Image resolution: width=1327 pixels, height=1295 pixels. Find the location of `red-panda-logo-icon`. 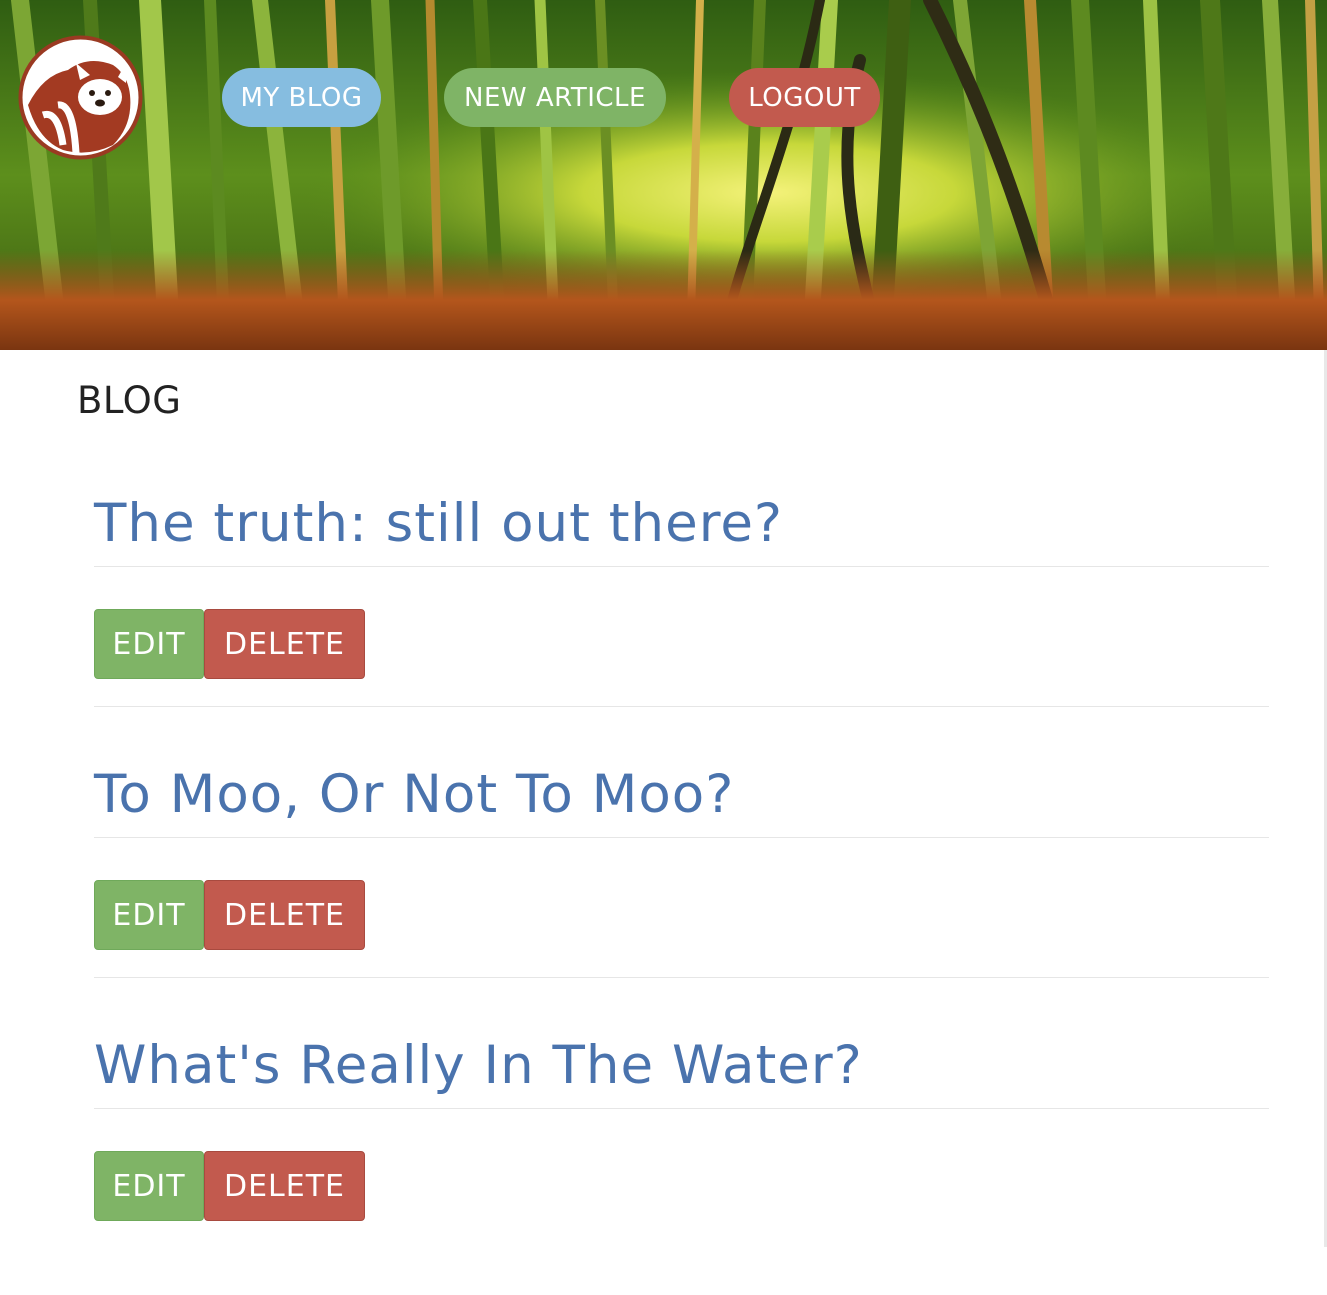

red-panda-logo-icon is located at coordinates (80, 97).